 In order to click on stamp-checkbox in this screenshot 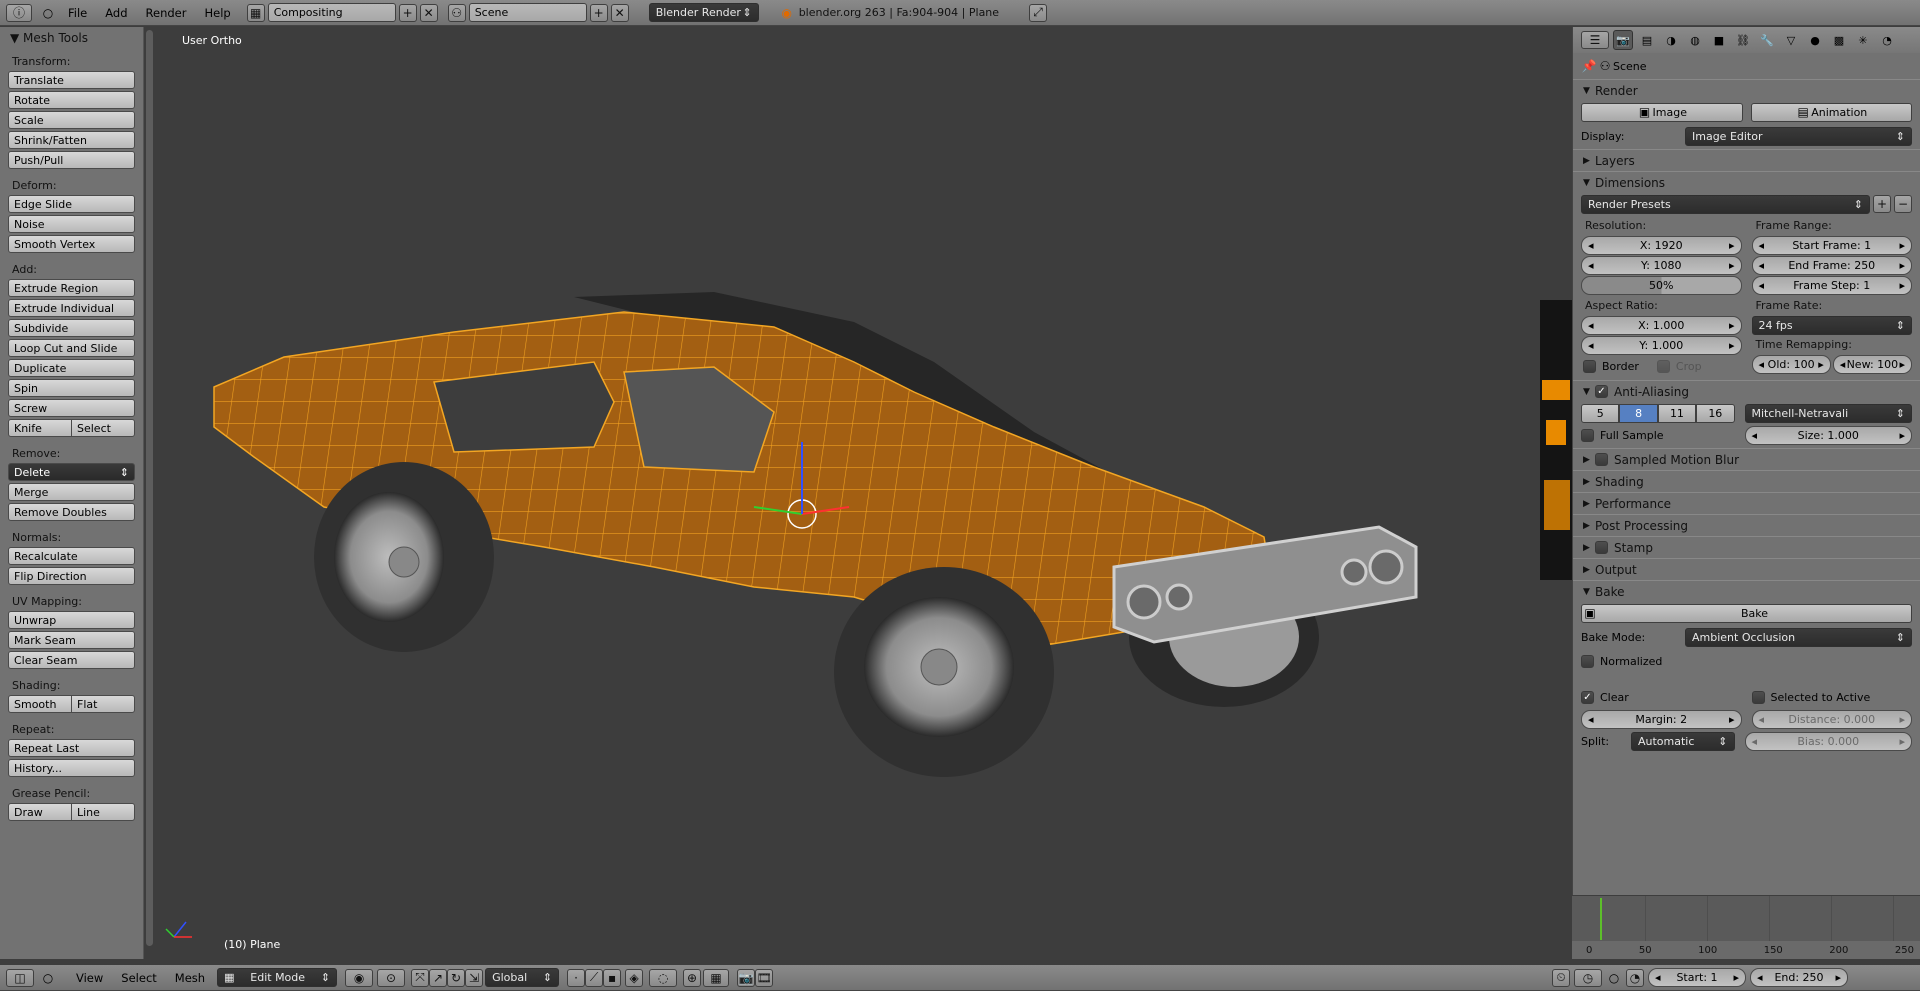, I will do `click(1601, 547)`.